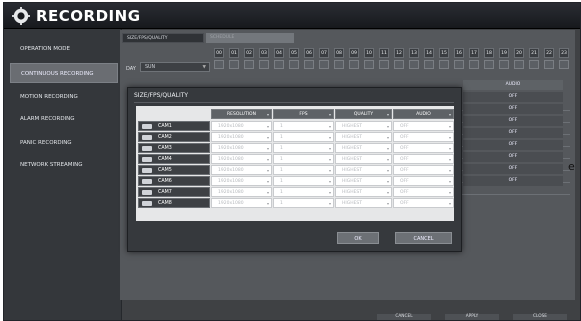 Image resolution: width=581 pixels, height=321 pixels. I want to click on camera-label: CAM2, so click(174, 137).